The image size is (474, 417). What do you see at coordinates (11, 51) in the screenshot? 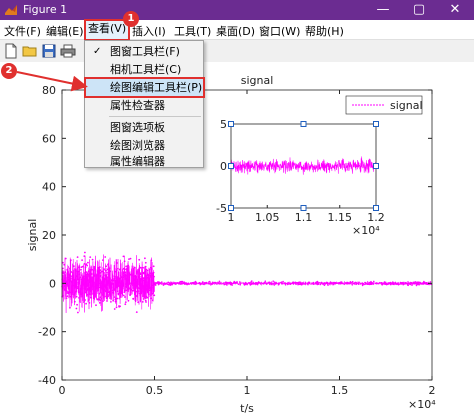
I see `new-file-icon` at bounding box center [11, 51].